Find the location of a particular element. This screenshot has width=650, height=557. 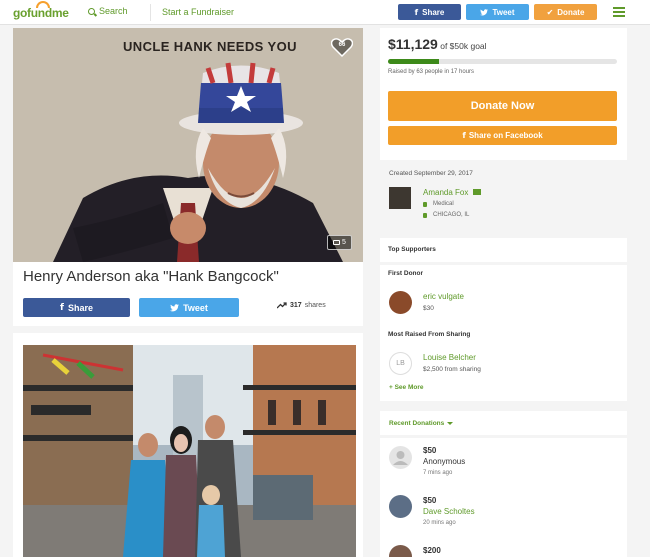

envelope-icon is located at coordinates (476, 192).